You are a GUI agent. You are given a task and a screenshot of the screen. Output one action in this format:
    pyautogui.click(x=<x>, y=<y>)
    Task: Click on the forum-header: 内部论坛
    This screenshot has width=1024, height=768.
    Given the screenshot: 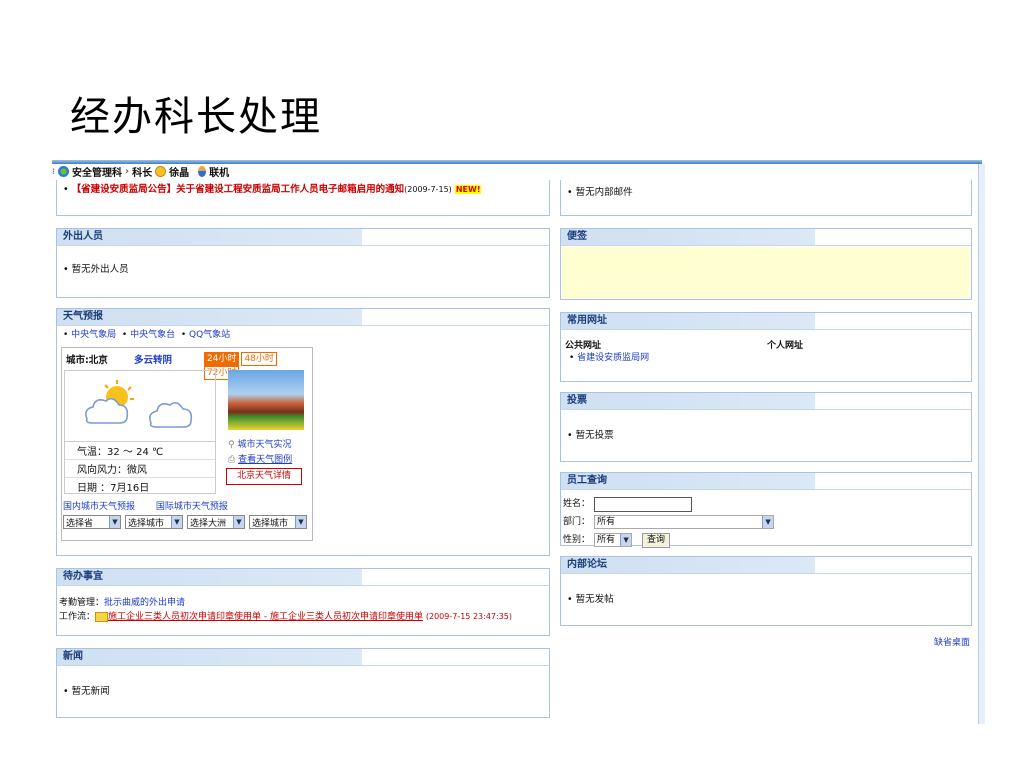 What is the action you would take?
    pyautogui.click(x=766, y=565)
    